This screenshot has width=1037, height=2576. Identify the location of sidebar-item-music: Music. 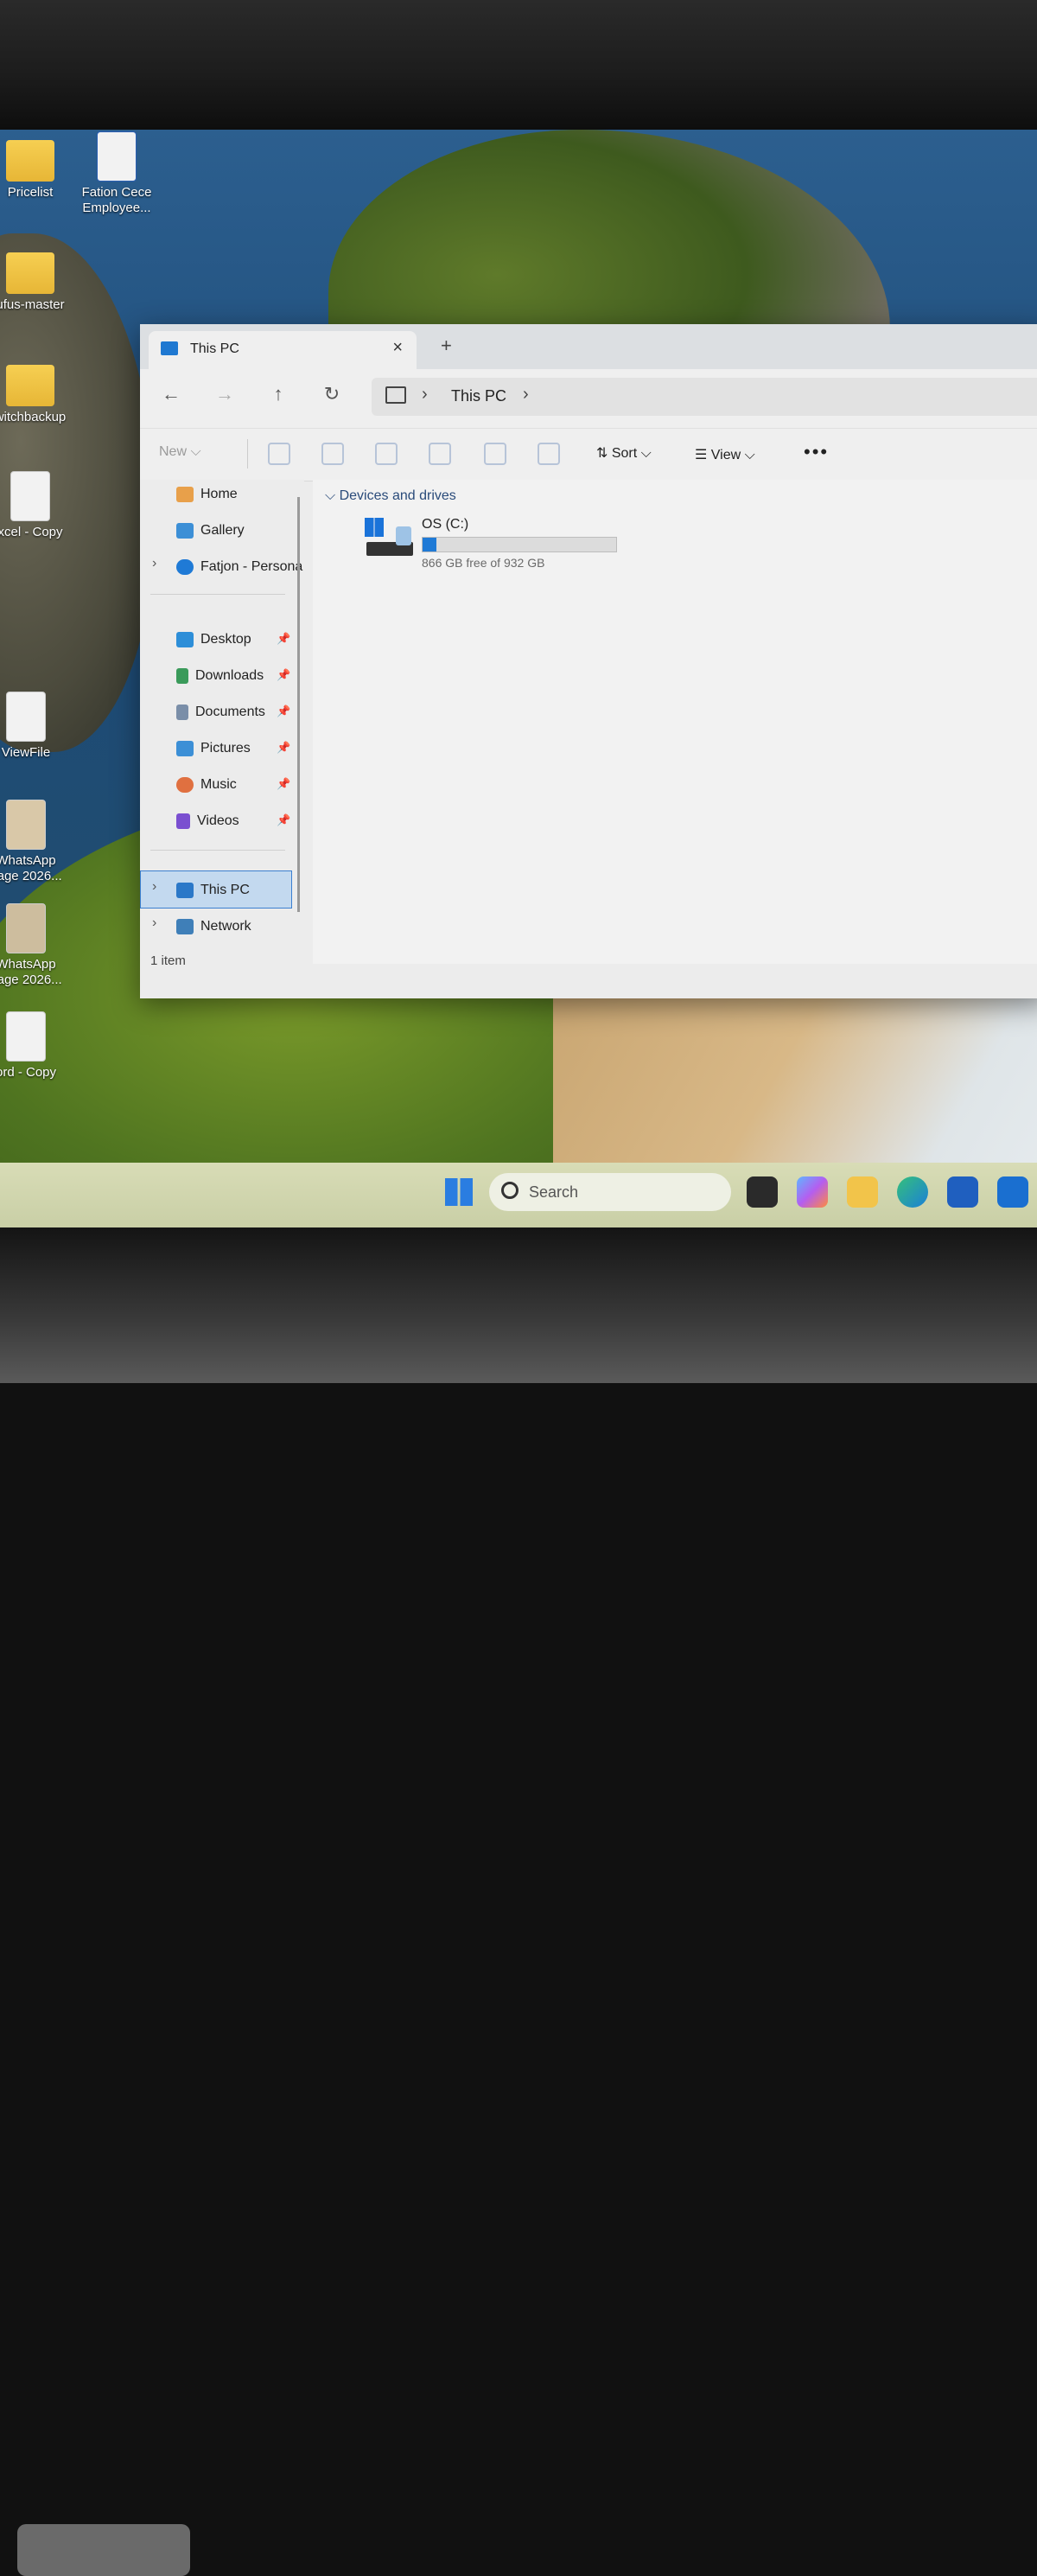
(206, 785).